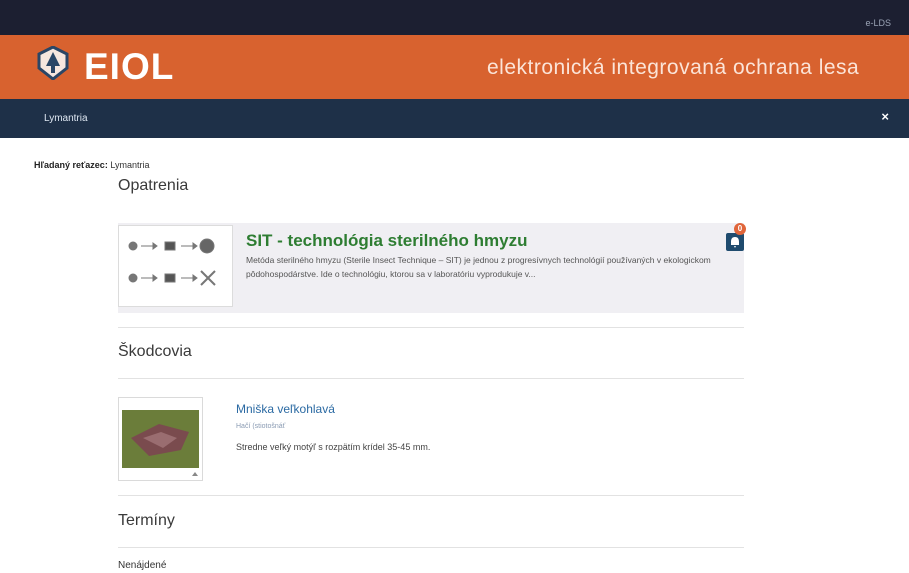 The image size is (909, 573). I want to click on sit-diagram-icon, so click(172, 262).